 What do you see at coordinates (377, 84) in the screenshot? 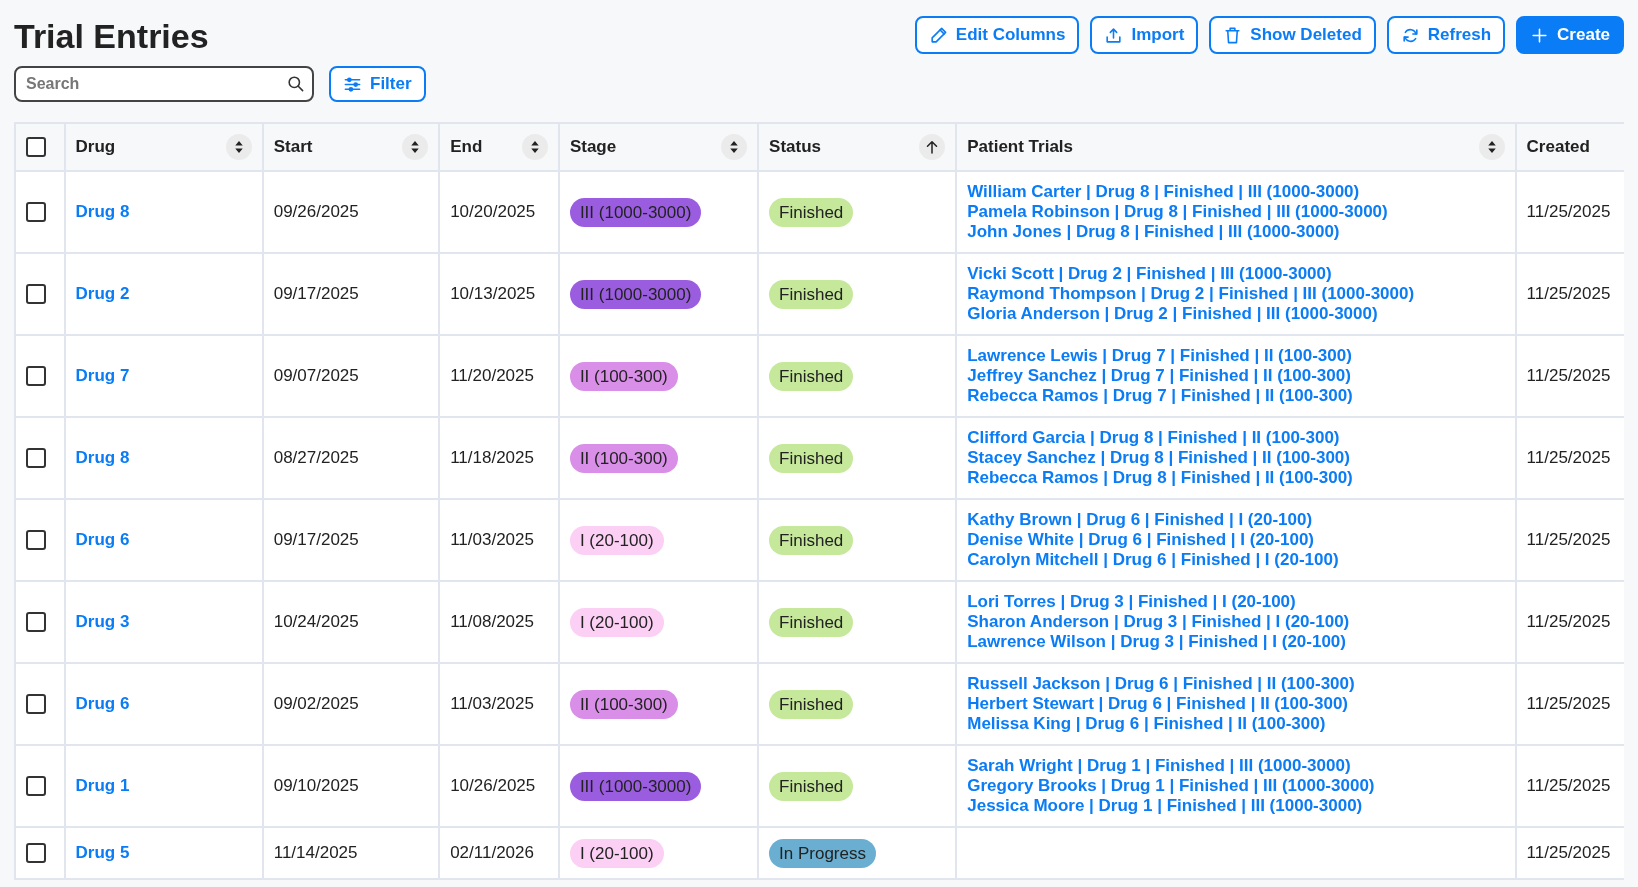
I see `filter-button: Filter` at bounding box center [377, 84].